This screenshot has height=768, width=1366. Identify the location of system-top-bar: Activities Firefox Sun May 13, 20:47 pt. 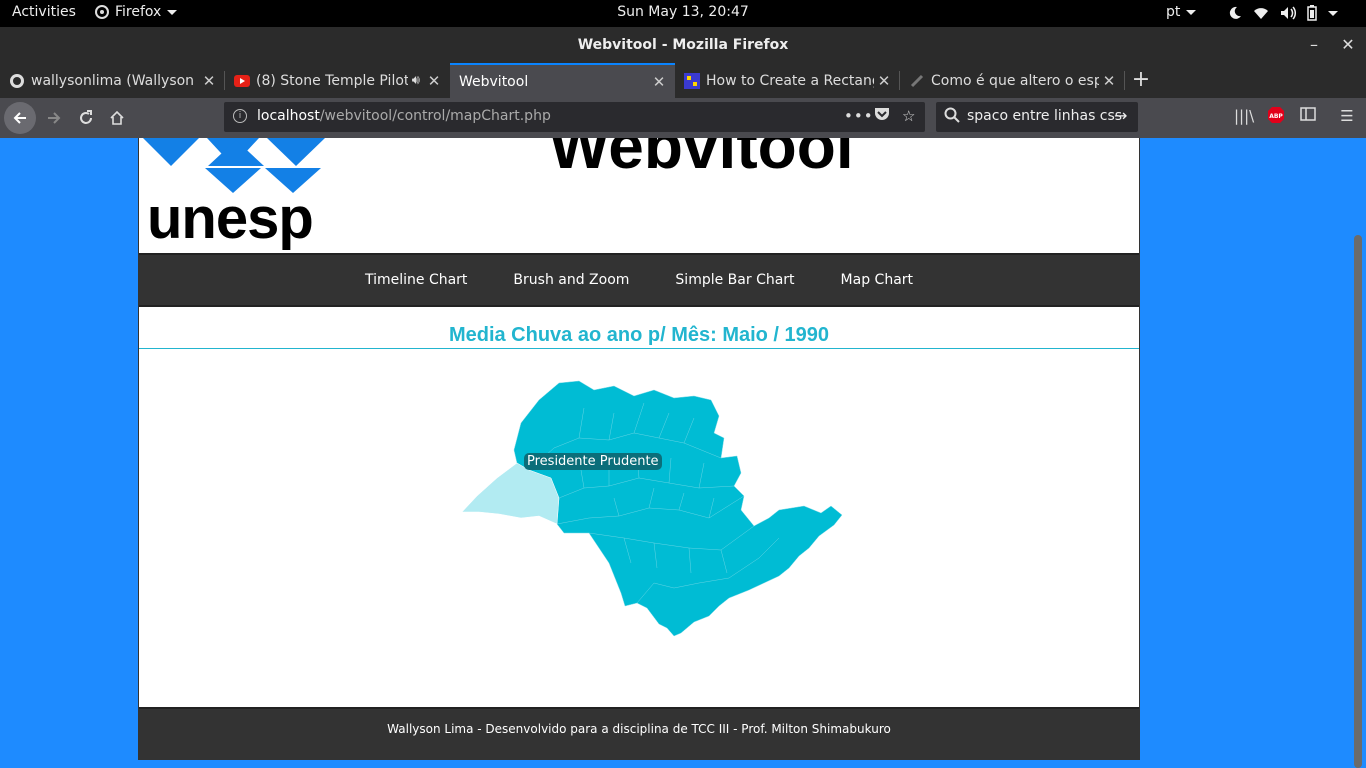
(683, 13).